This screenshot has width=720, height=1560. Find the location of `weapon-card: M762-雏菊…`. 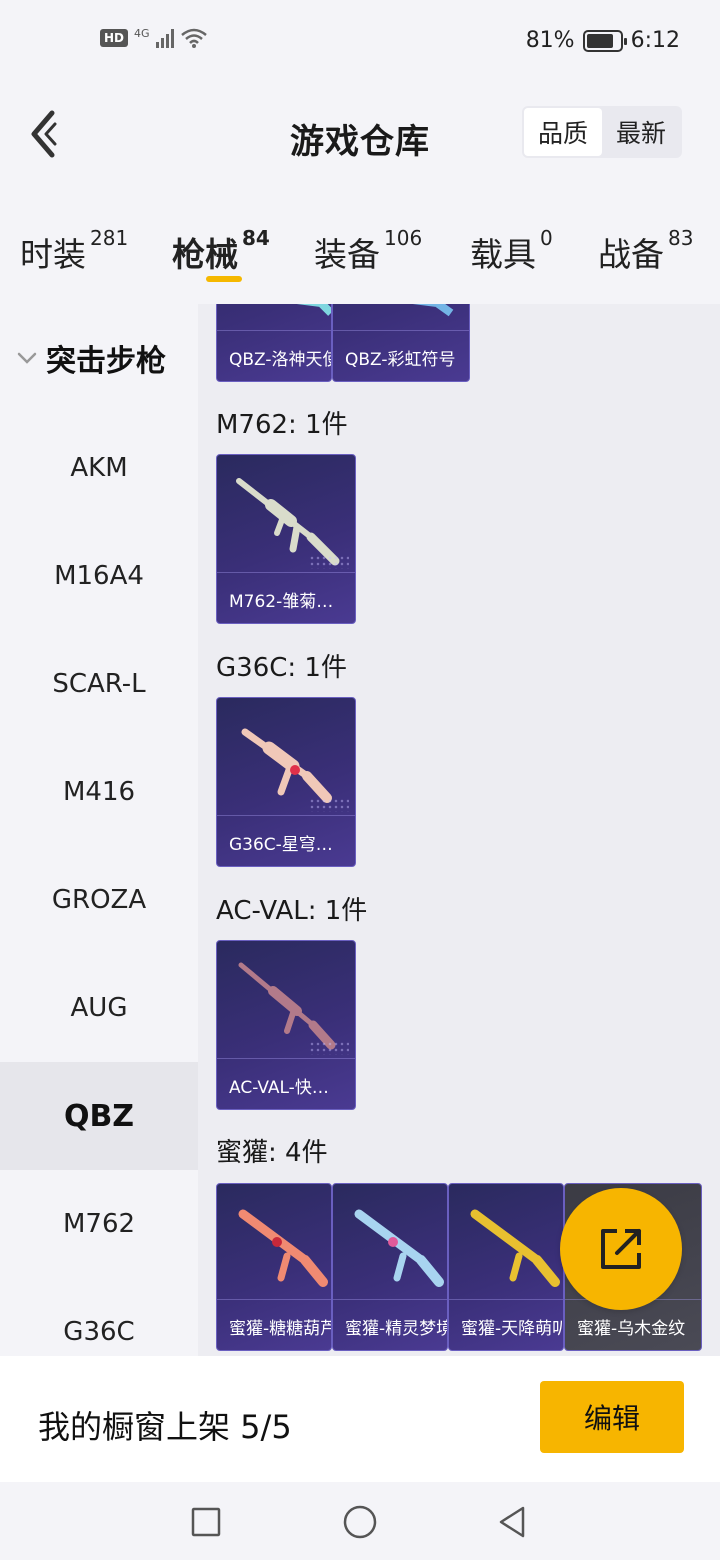

weapon-card: M762-雏菊… is located at coordinates (286, 539).